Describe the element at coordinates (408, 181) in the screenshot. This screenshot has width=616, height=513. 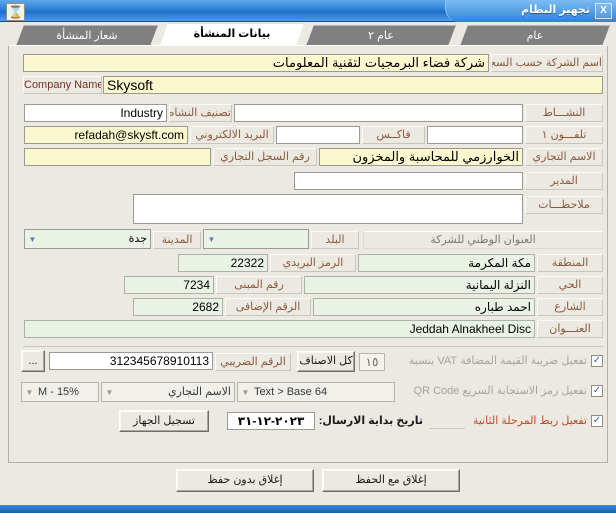
I see `manager-input` at that location.